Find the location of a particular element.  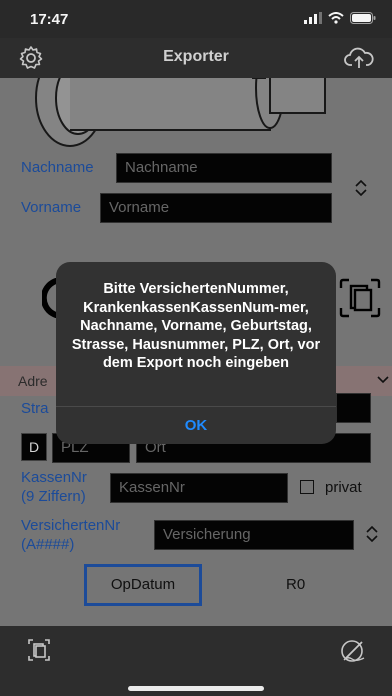

hausnummer-input is located at coordinates (353, 408).